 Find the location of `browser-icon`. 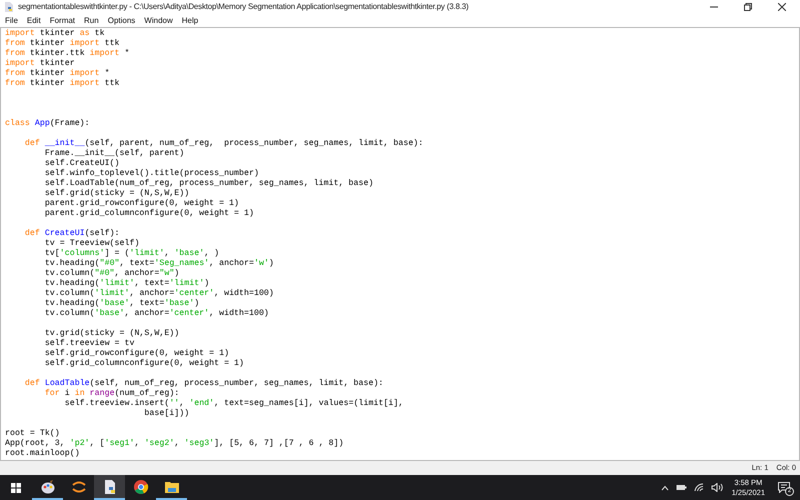

browser-icon is located at coordinates (140, 486).